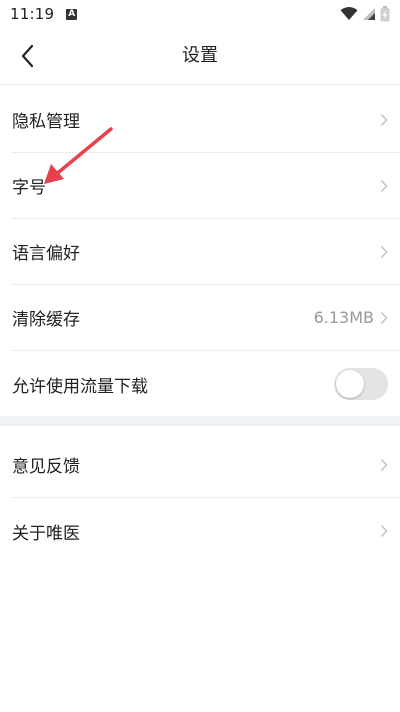 The width and height of the screenshot is (400, 712). I want to click on annotation-arrow-icon, so click(78, 155).